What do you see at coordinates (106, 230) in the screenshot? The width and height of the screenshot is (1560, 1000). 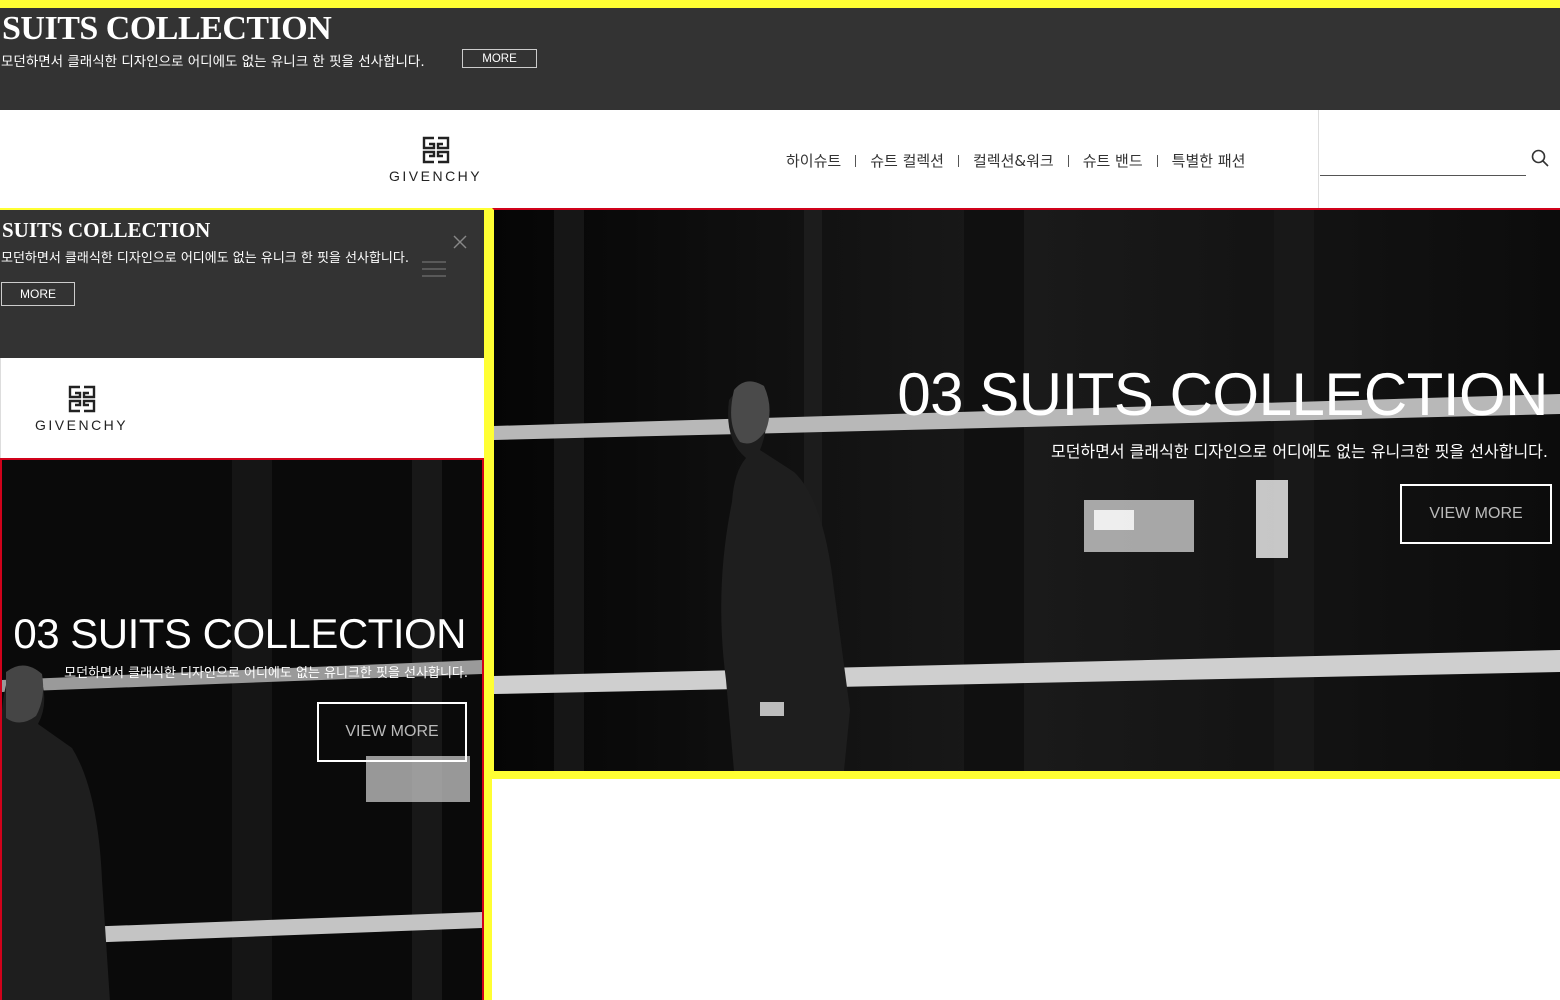 I see `mobile-banner-title: SUITS COLLECTION` at bounding box center [106, 230].